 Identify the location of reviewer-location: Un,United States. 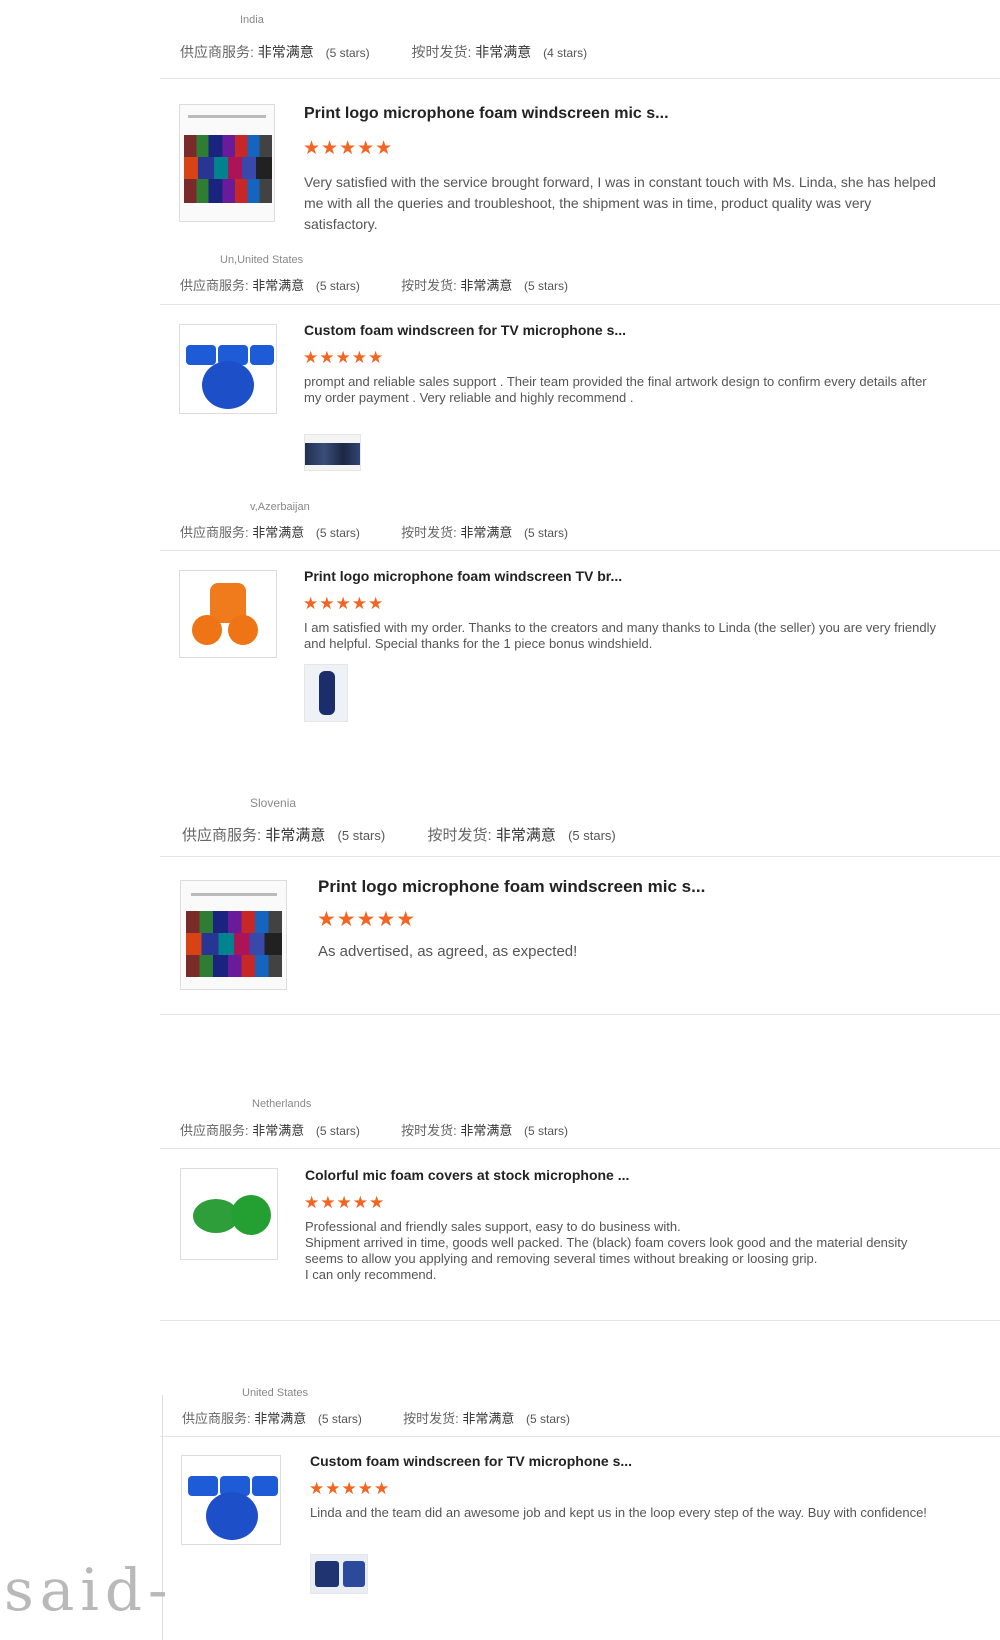
(262, 260).